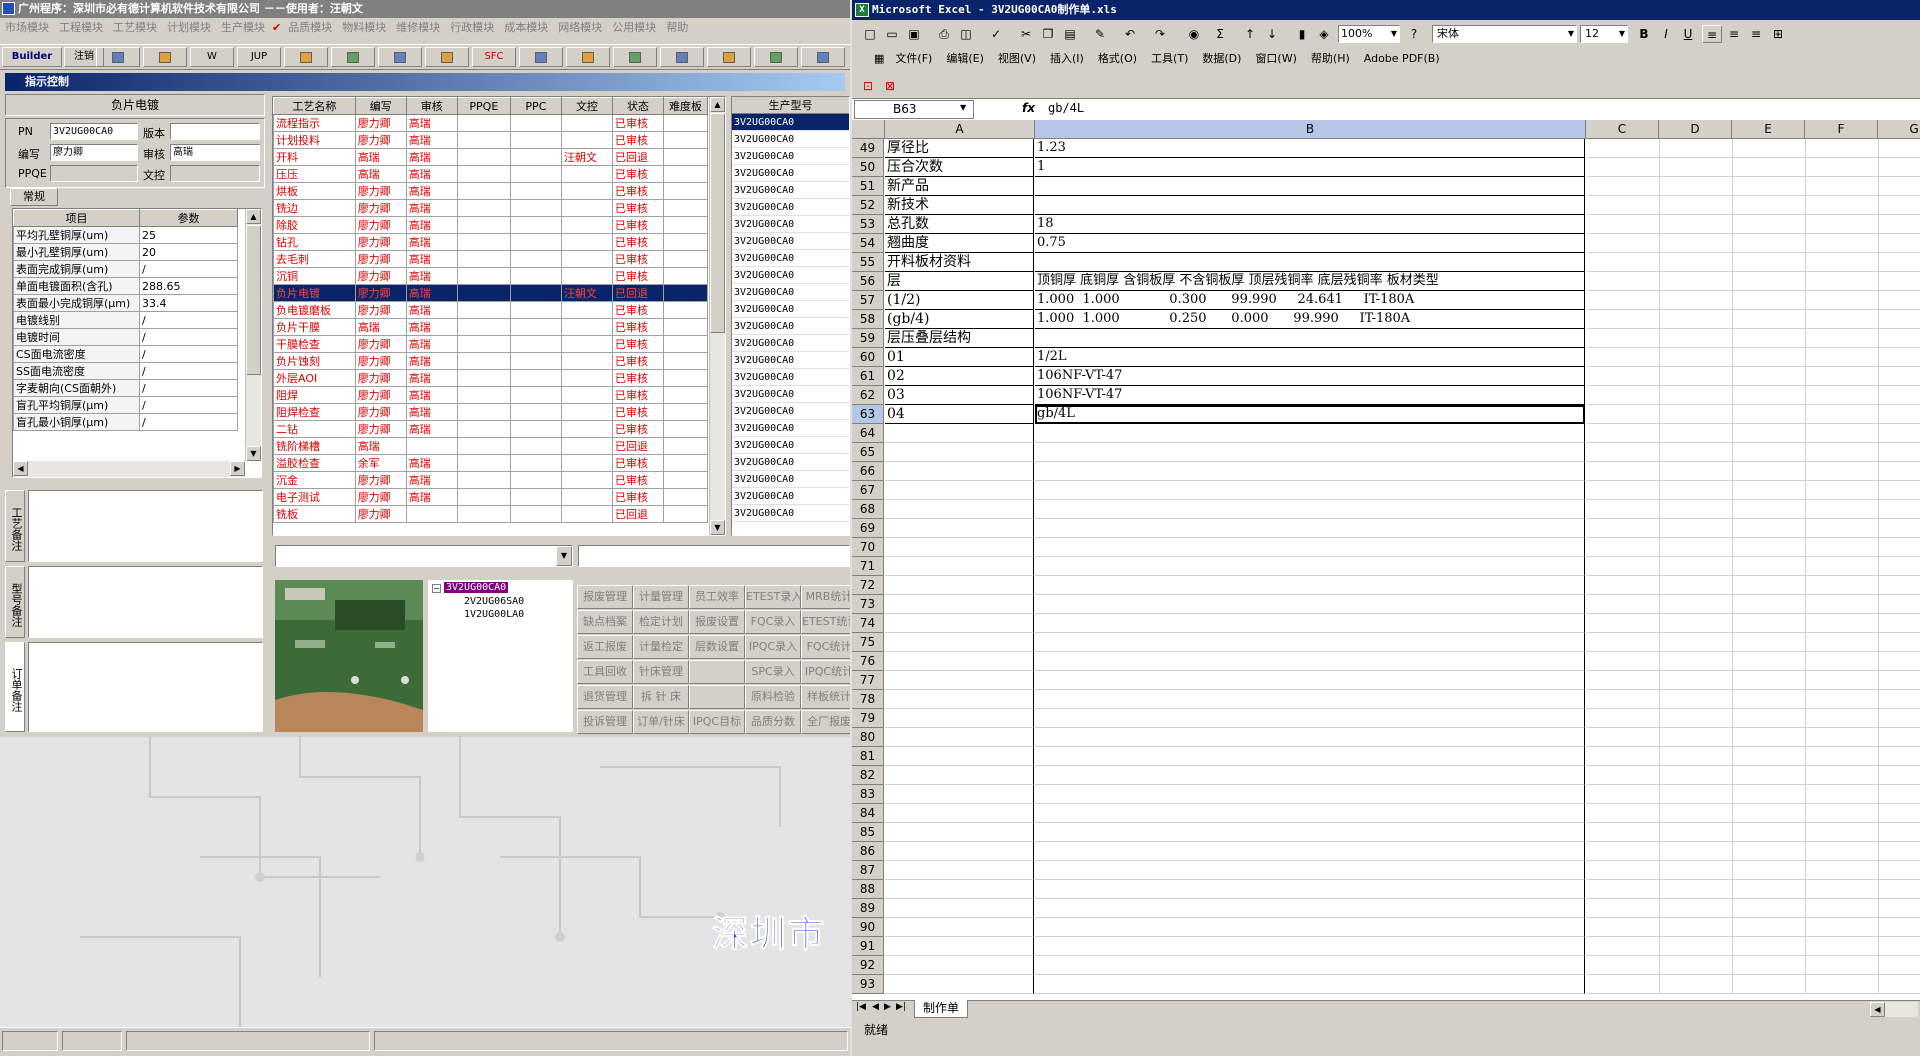 This screenshot has height=1056, width=1920. Describe the element at coordinates (490, 395) in the screenshot. I see `process-row: 阻焊 廖力卿 高瑞 已审核` at that location.